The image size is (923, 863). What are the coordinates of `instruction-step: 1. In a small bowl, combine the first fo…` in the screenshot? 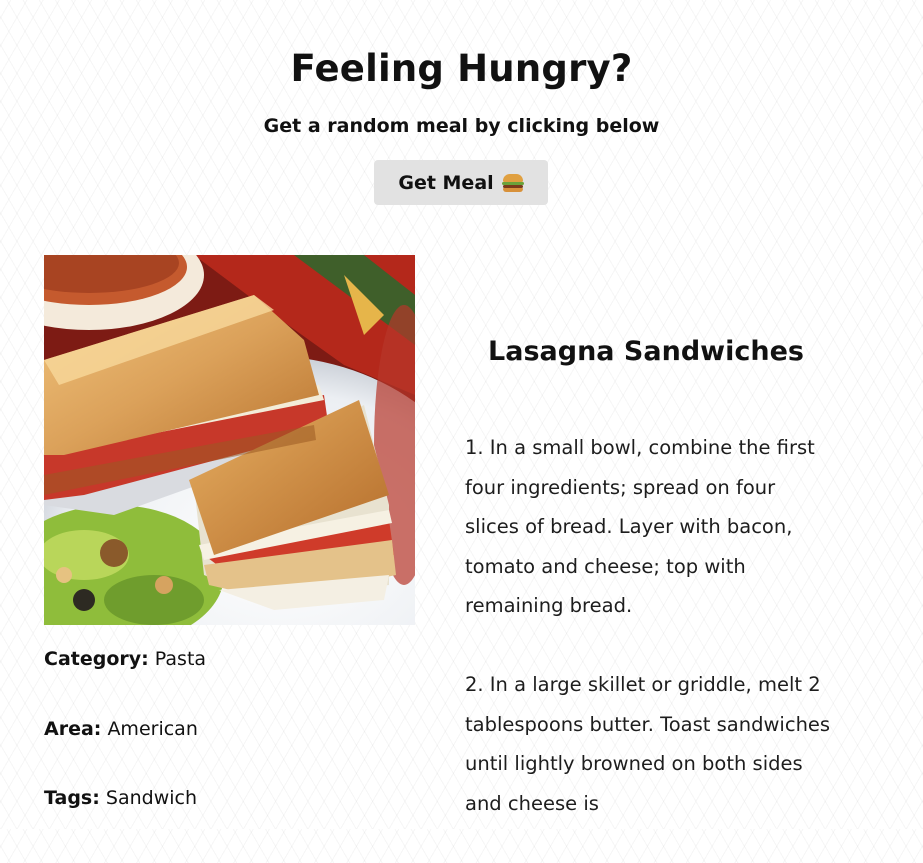 It's located at (640, 526).